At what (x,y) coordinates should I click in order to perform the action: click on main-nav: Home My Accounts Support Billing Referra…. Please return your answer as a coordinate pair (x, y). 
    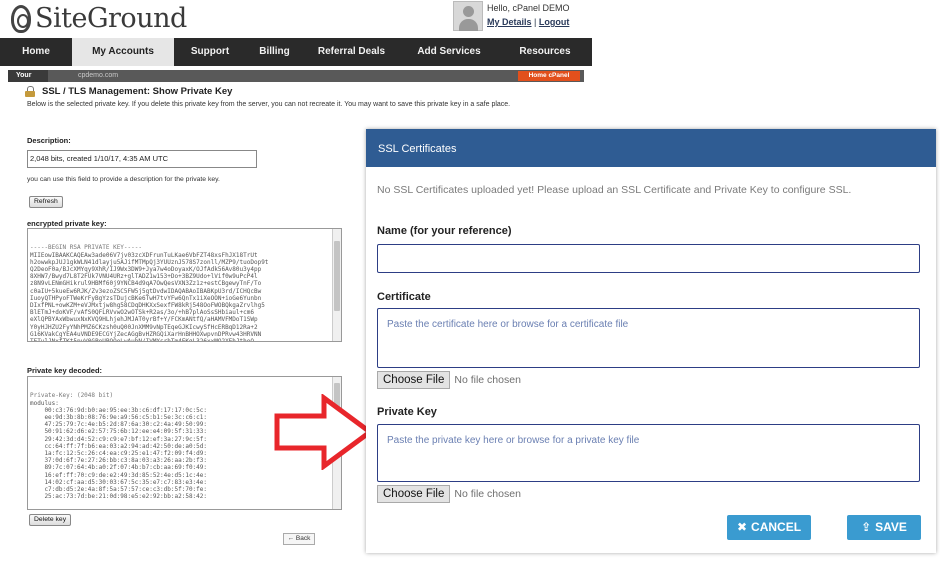
    Looking at the image, I should click on (296, 52).